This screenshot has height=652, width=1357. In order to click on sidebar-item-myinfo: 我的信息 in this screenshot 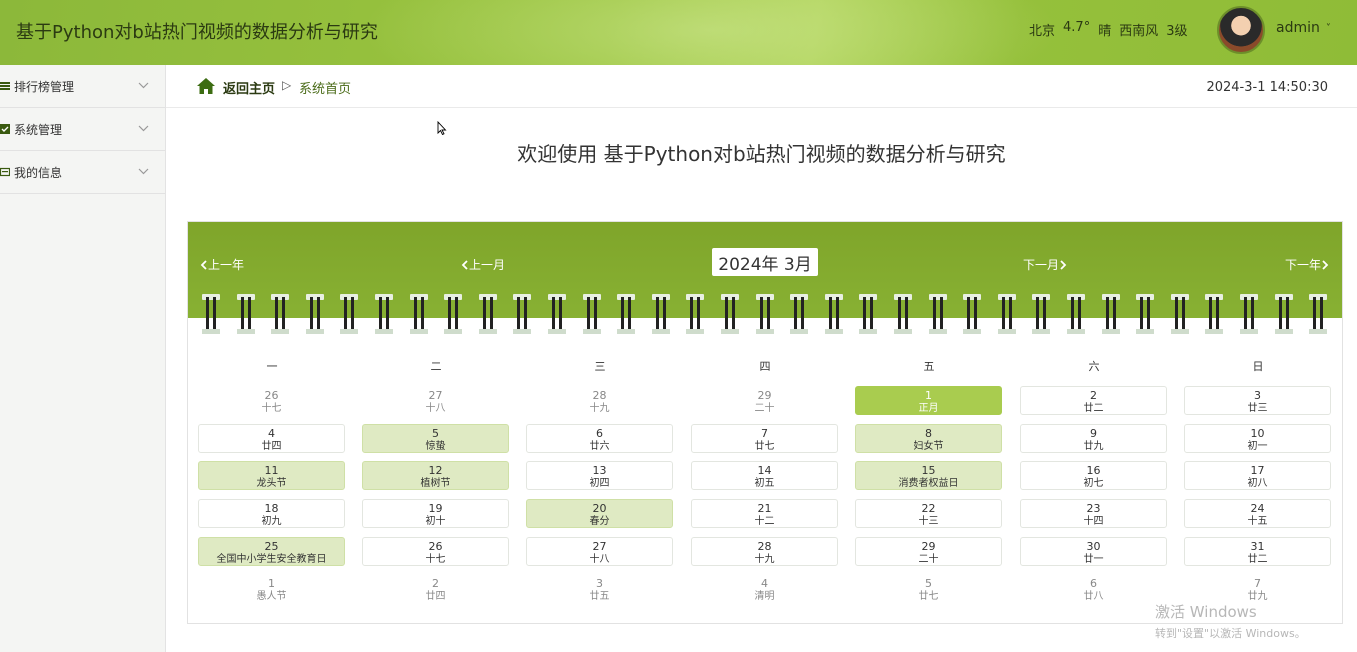, I will do `click(82, 172)`.